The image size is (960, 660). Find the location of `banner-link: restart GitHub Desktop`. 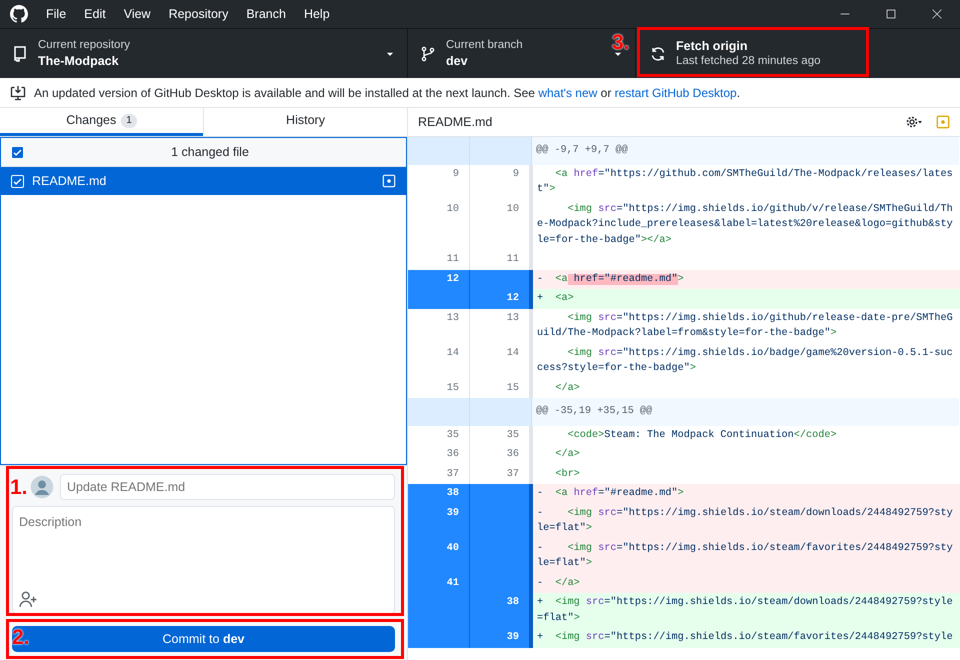

banner-link: restart GitHub Desktop is located at coordinates (675, 93).